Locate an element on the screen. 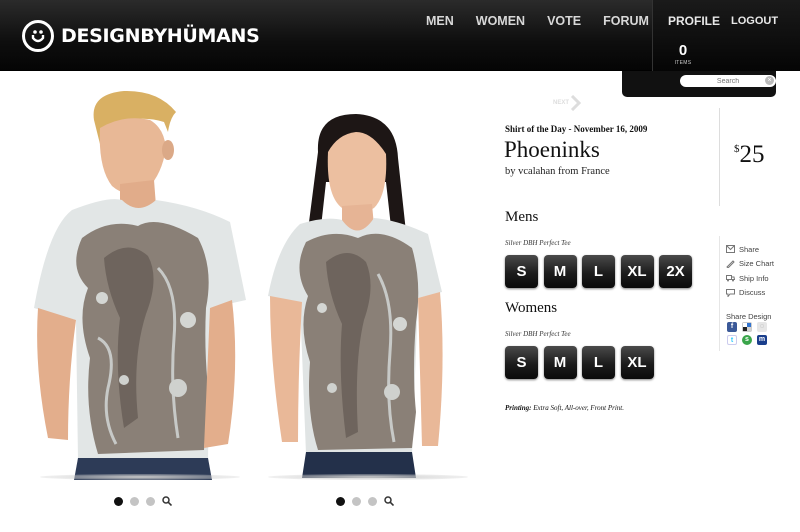  mens-size-2x: 2X is located at coordinates (675, 271).